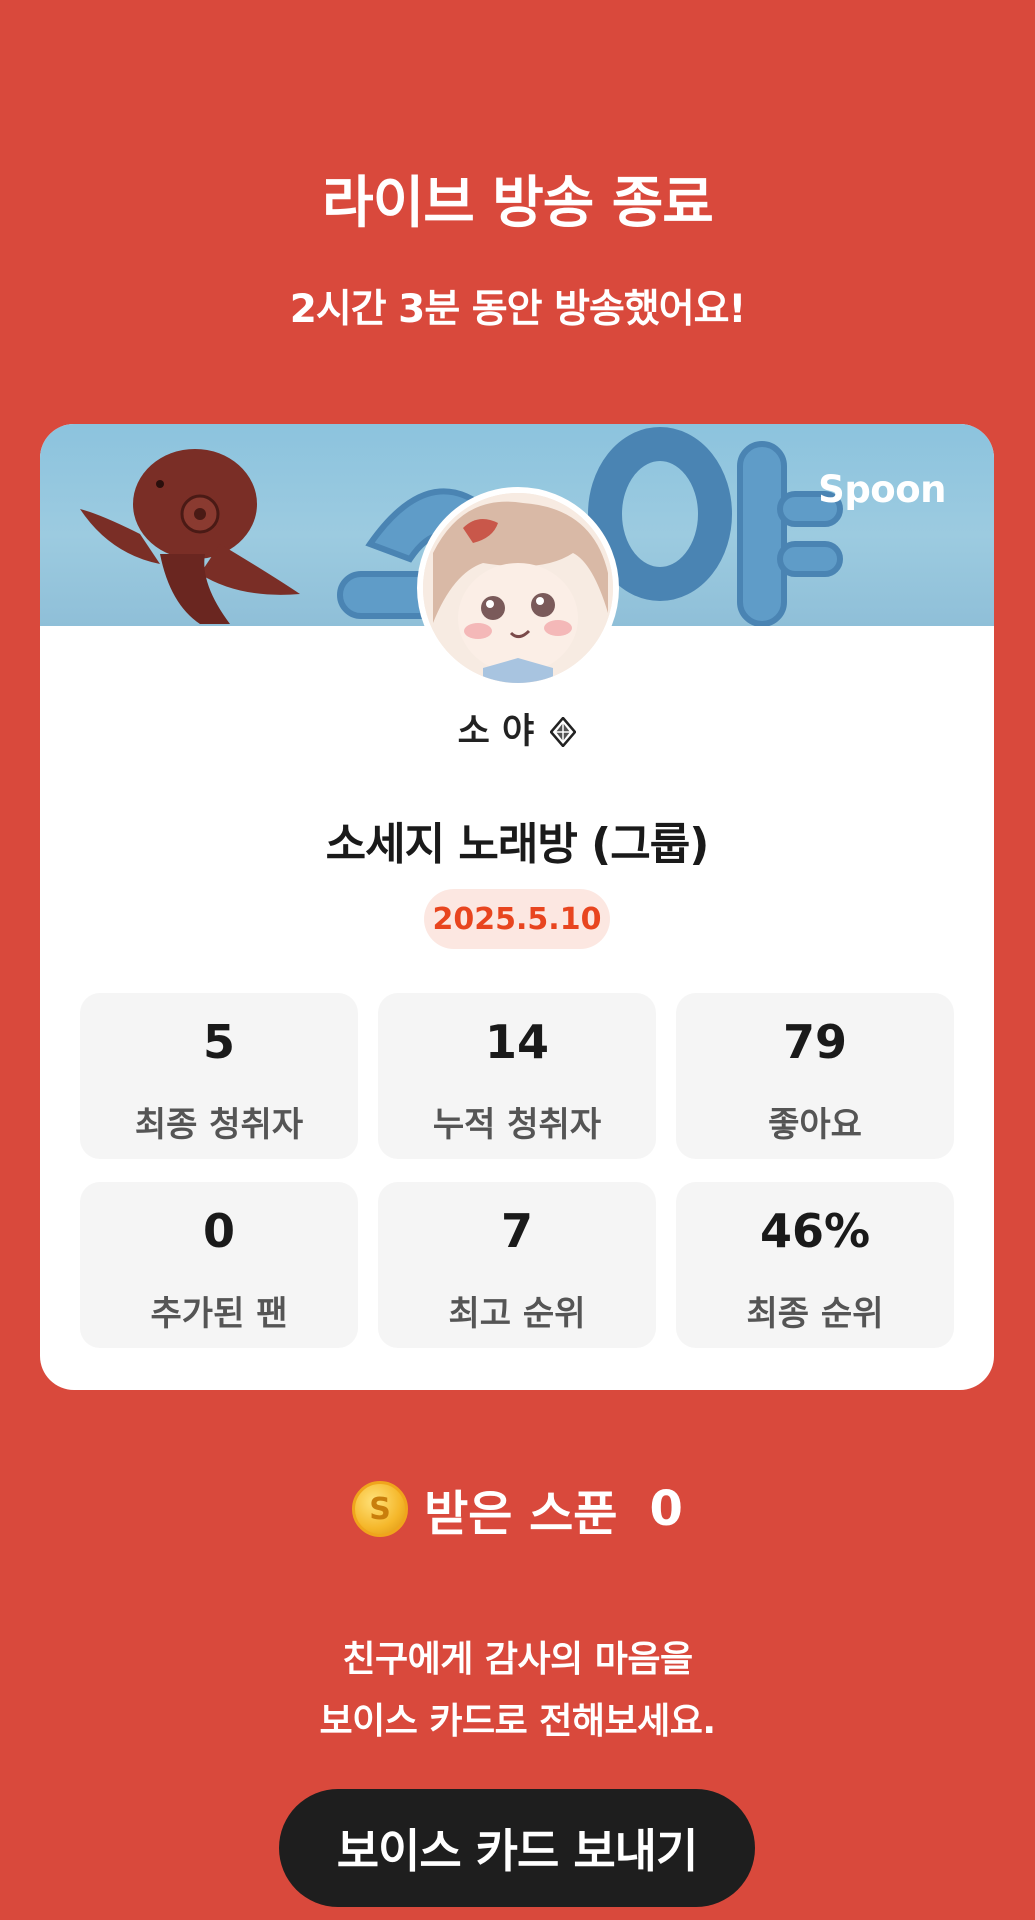 The height and width of the screenshot is (1920, 1035). I want to click on stat-label: 좋아요, so click(815, 1125).